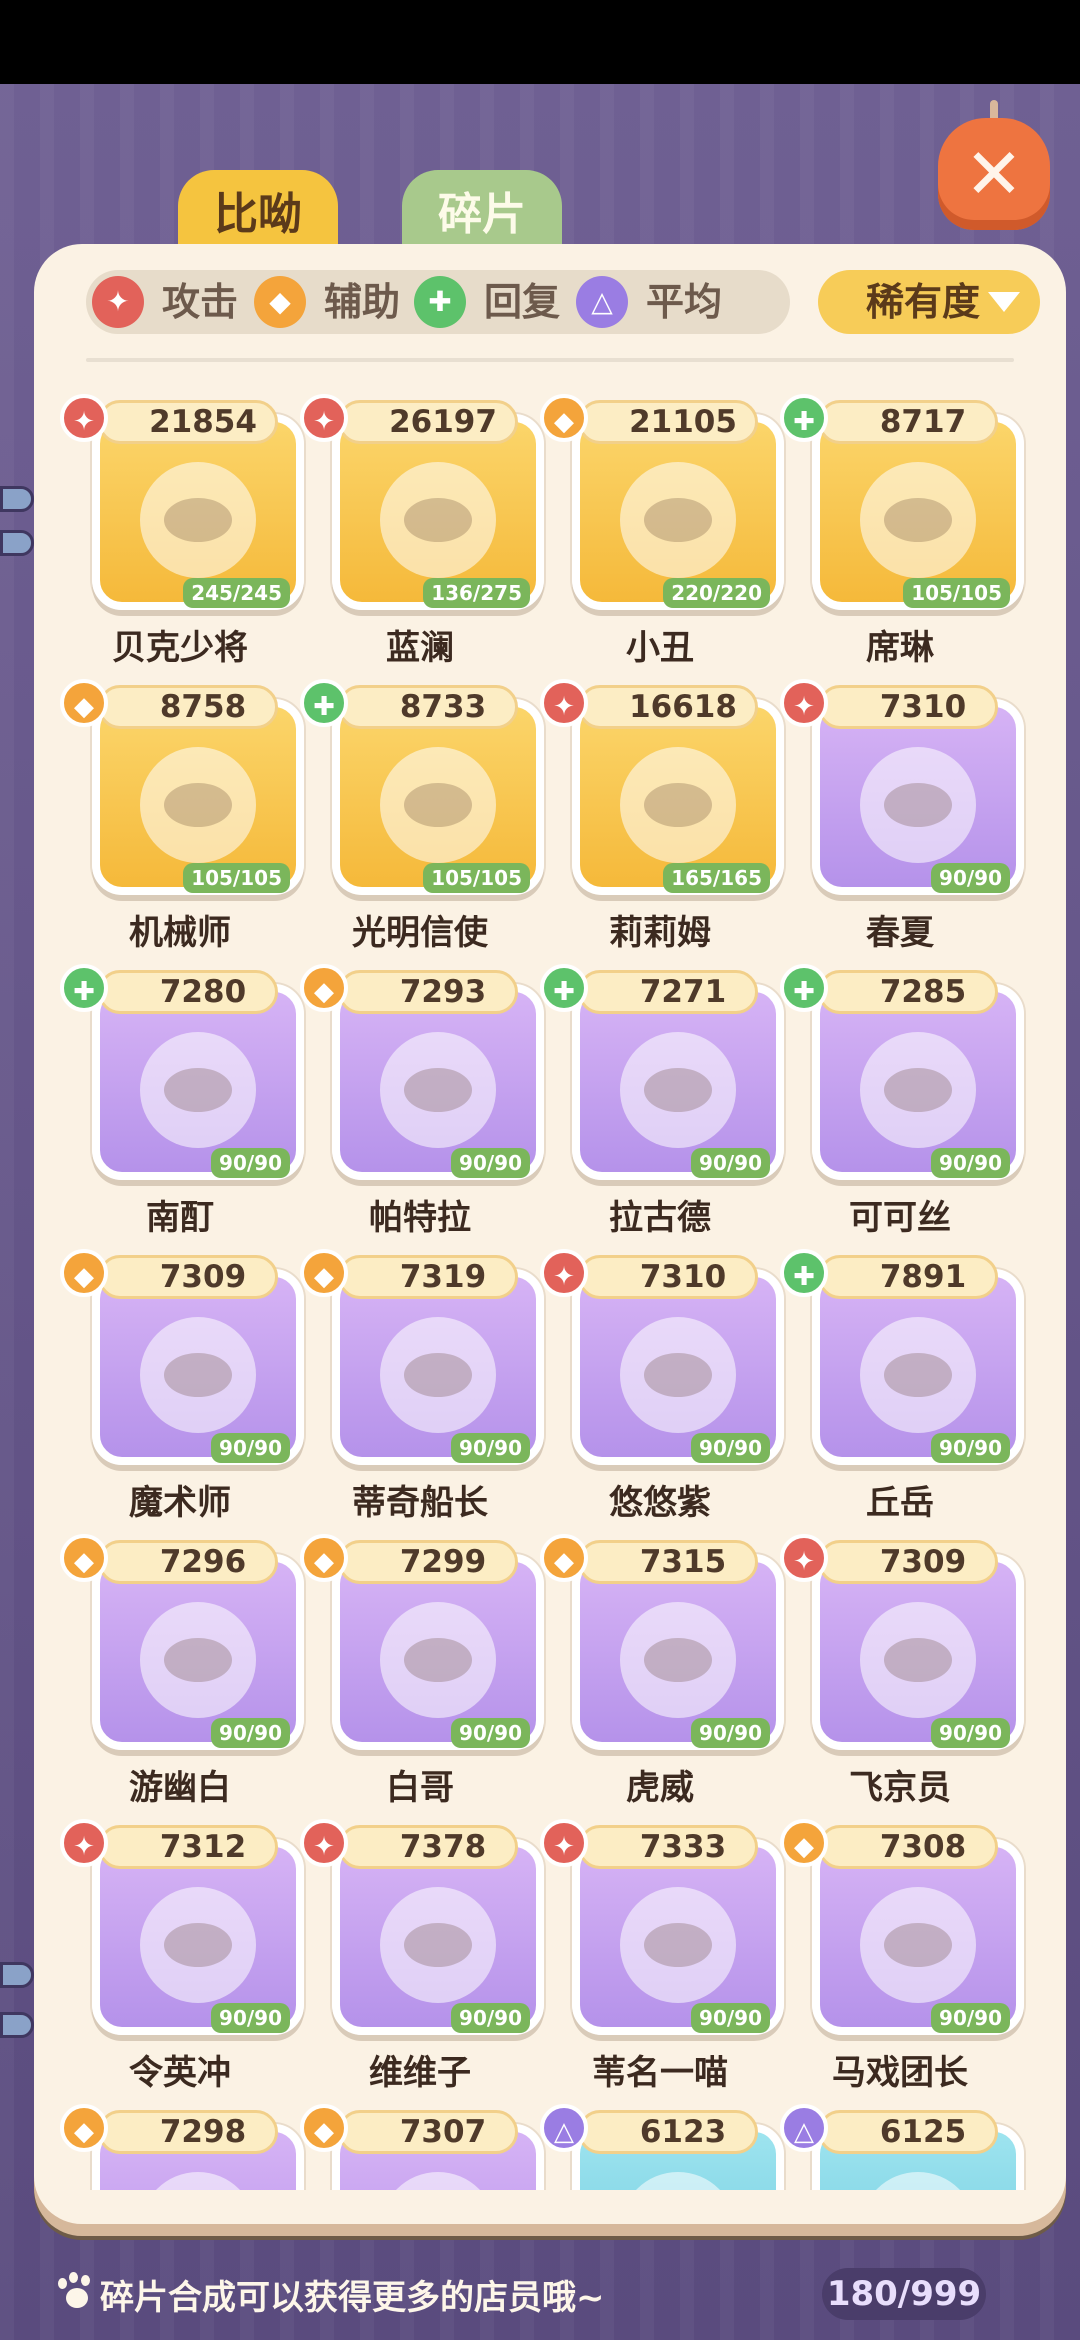  What do you see at coordinates (76, 2292) in the screenshot?
I see `paw-icon` at bounding box center [76, 2292].